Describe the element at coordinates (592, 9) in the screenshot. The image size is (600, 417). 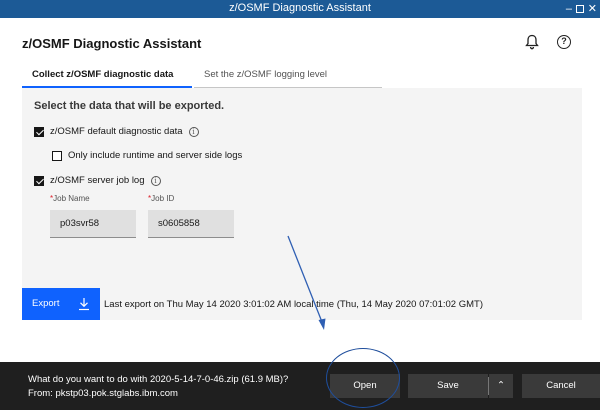
I see `window-close-button: ✕` at that location.